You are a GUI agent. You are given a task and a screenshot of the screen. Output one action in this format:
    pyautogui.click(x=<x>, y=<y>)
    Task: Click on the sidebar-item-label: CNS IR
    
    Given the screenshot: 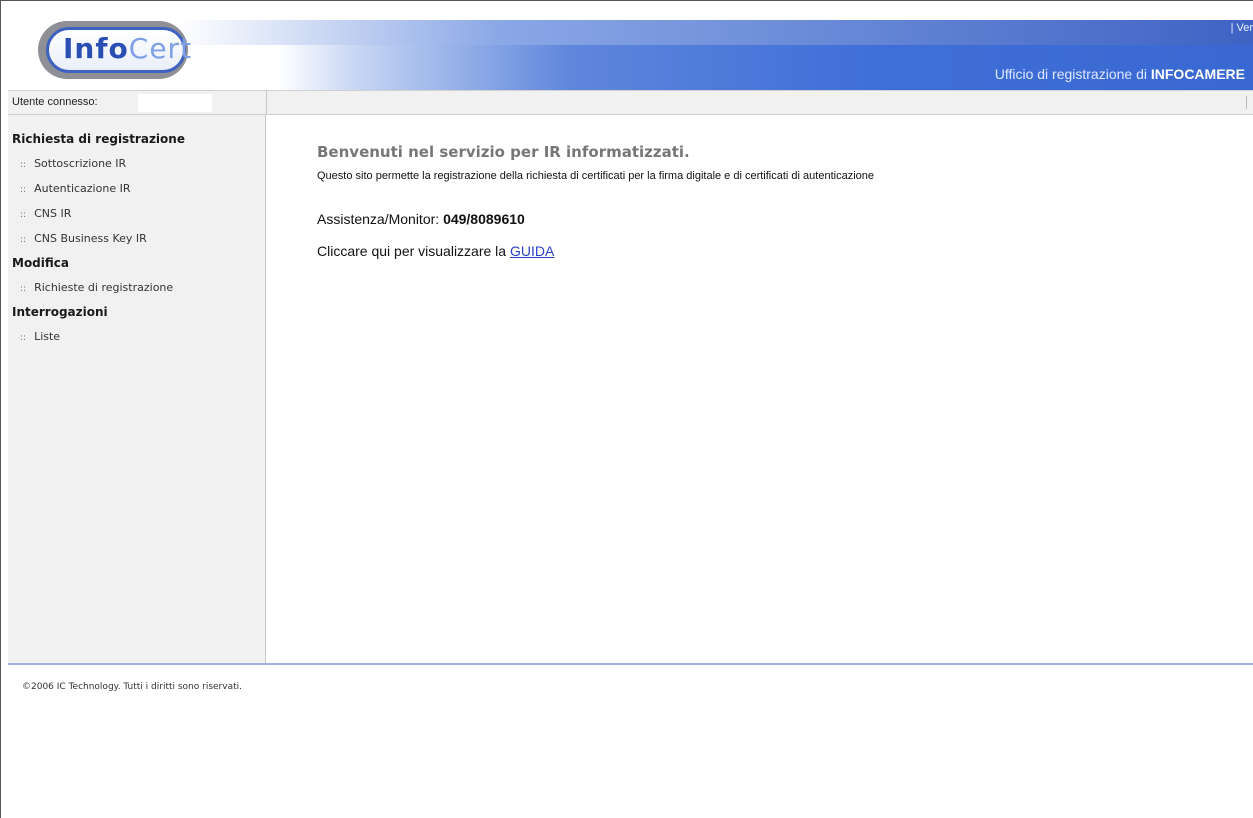 What is the action you would take?
    pyautogui.click(x=53, y=213)
    